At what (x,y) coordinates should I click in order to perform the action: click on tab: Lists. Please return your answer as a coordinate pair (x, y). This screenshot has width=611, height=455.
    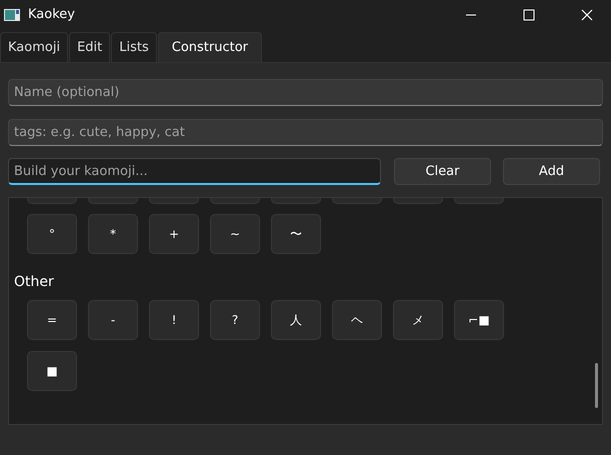
    Looking at the image, I should click on (134, 47).